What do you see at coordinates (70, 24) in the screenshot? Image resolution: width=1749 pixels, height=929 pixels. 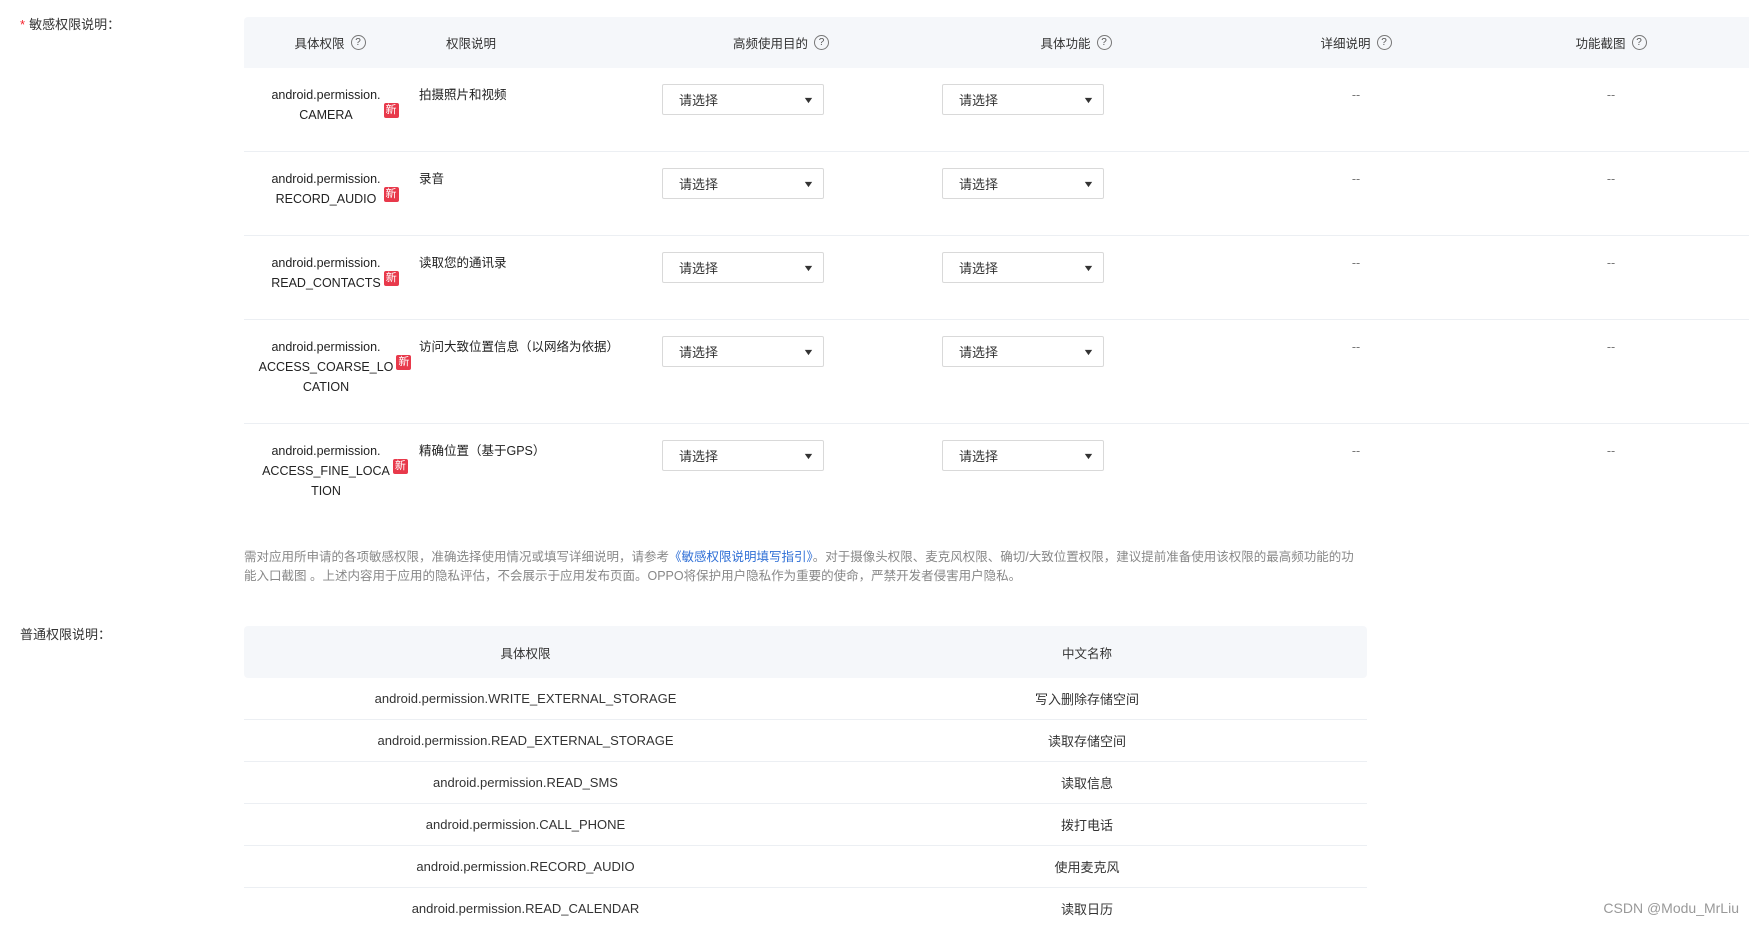 I see `sensitive-permissions-label: * 敏感权限说明：` at bounding box center [70, 24].